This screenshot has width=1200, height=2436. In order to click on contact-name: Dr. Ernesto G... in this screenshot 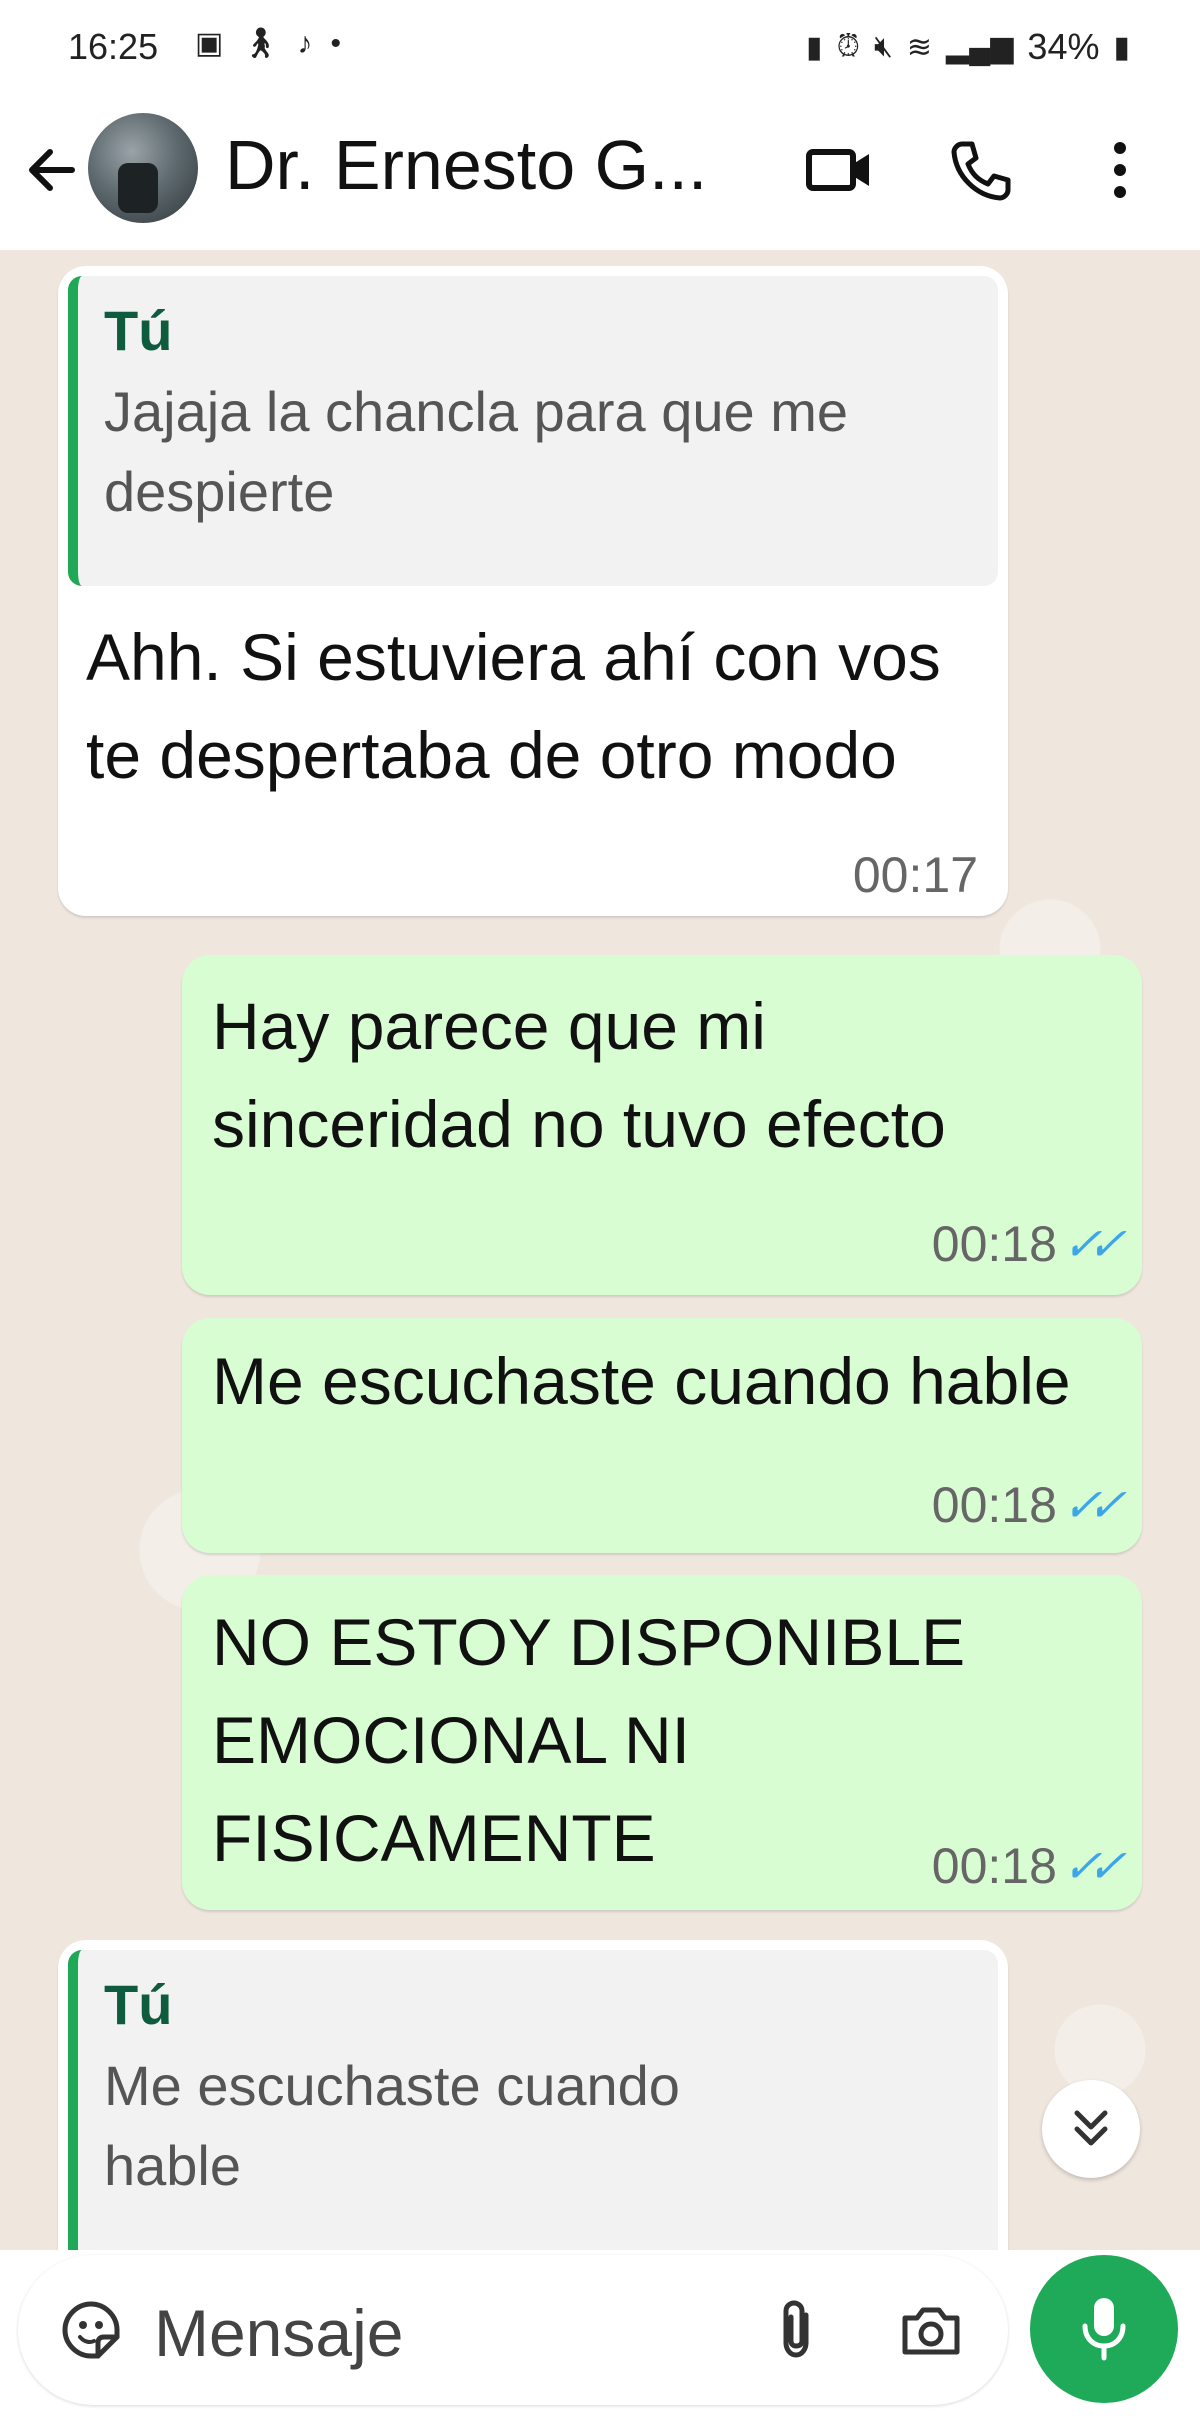, I will do `click(466, 165)`.